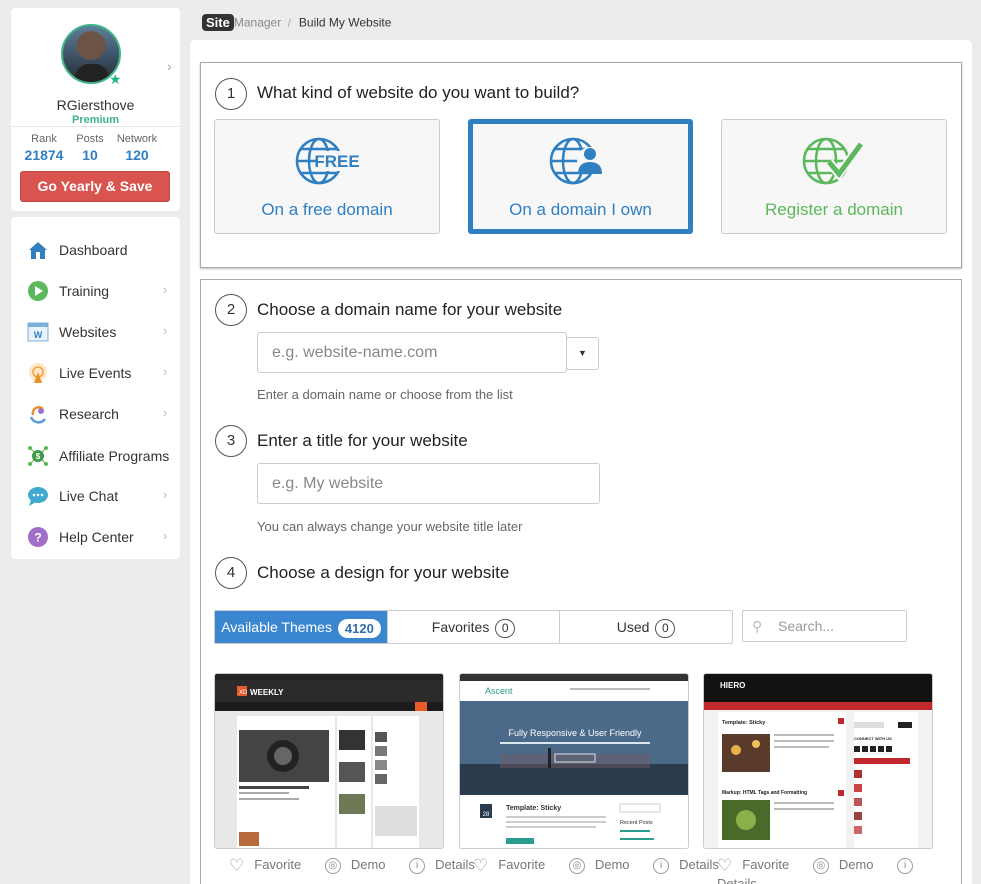  I want to click on option-label: On a free domain, so click(327, 209).